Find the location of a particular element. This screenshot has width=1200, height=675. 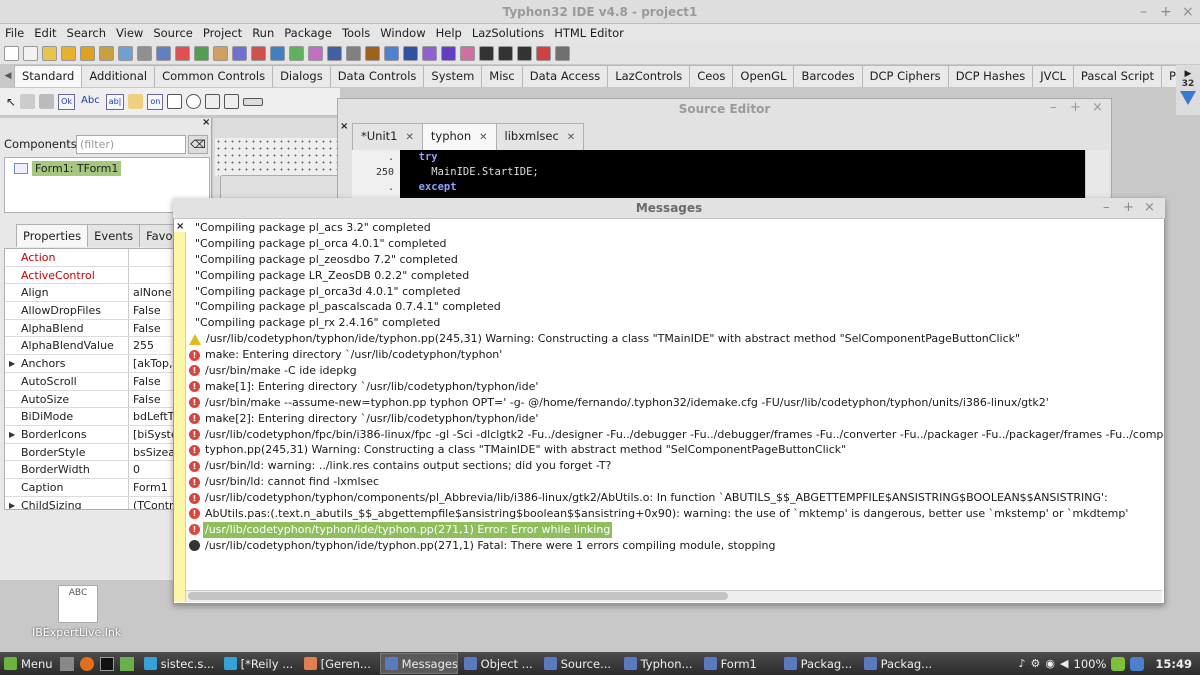

source-editor-dock-close-icon: × is located at coordinates (344, 126).